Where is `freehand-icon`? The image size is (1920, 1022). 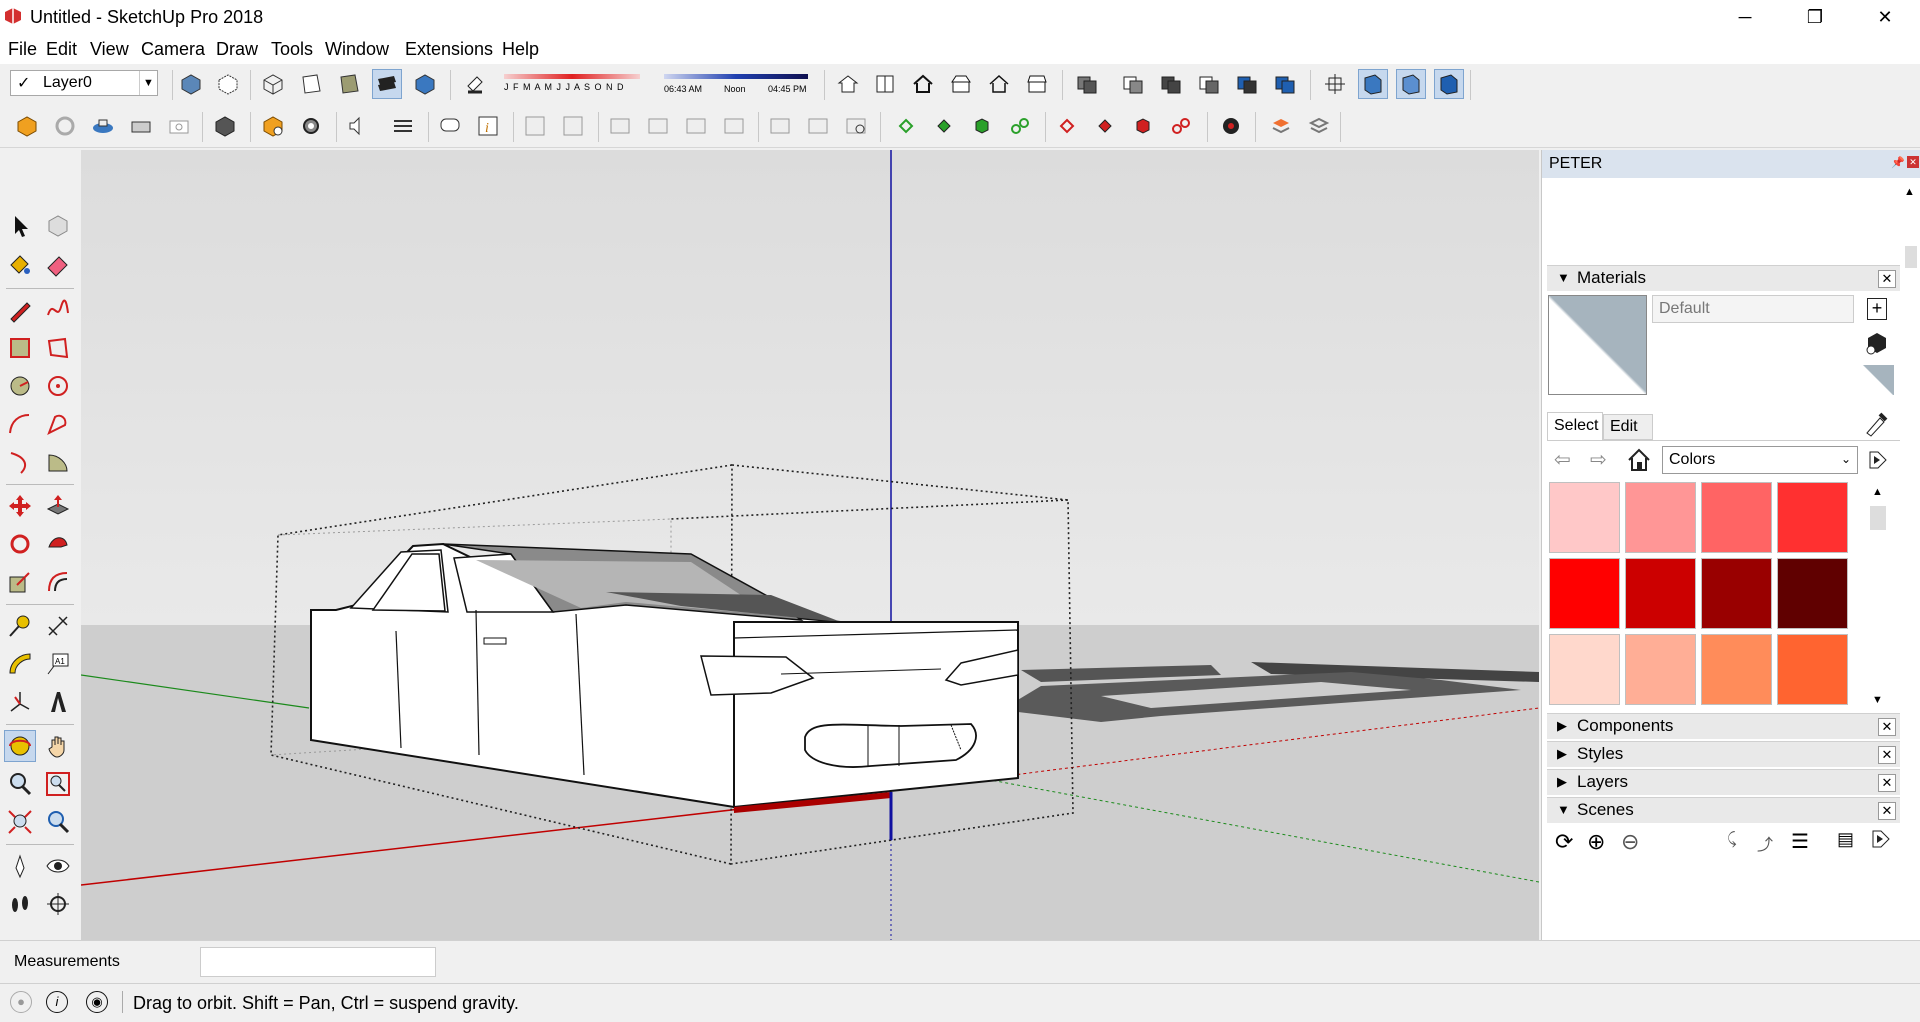
freehand-icon is located at coordinates (58, 310).